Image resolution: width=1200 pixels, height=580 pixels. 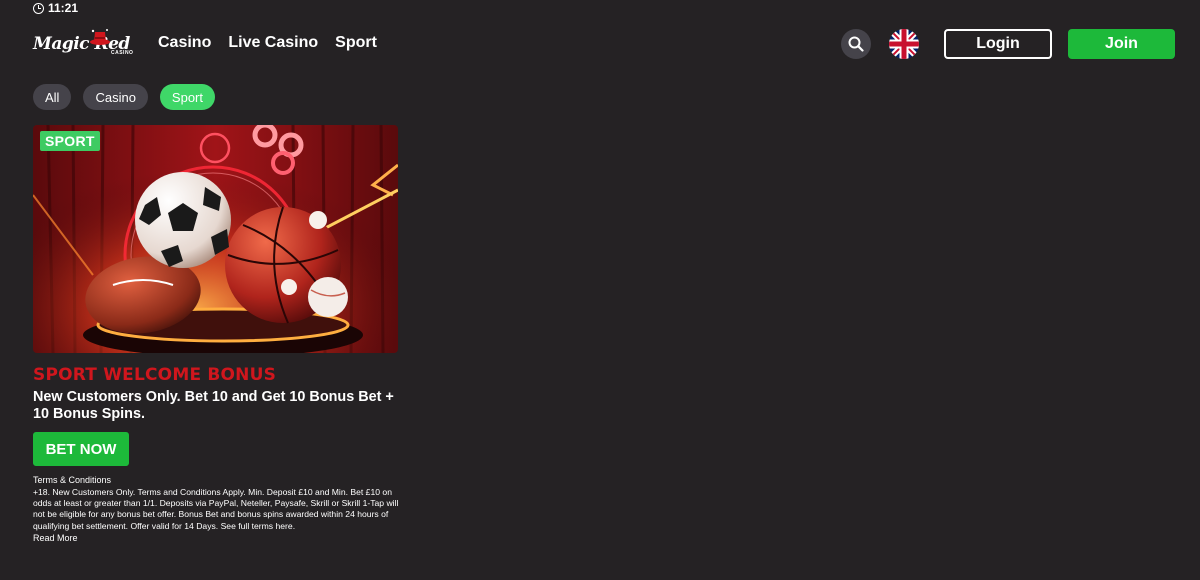 What do you see at coordinates (273, 43) in the screenshot?
I see `nav-live-casino: Live Casino` at bounding box center [273, 43].